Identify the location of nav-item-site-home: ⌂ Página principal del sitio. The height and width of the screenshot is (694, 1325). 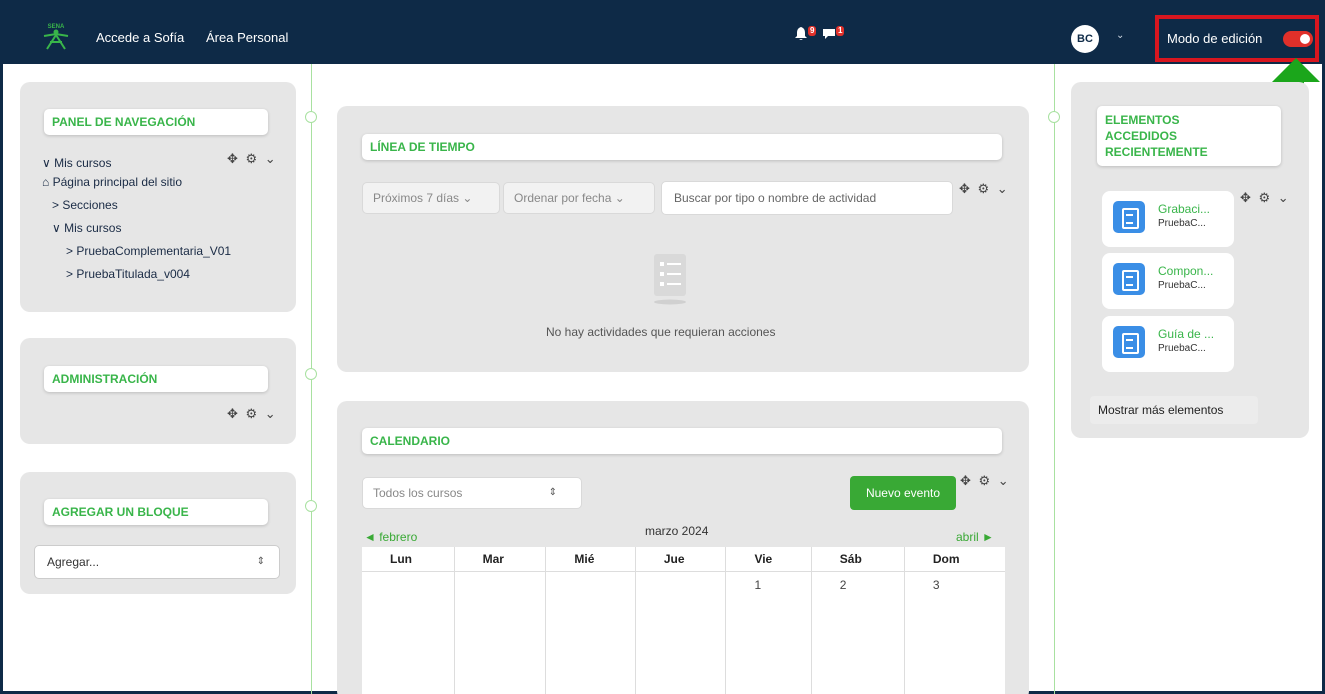
(136, 182).